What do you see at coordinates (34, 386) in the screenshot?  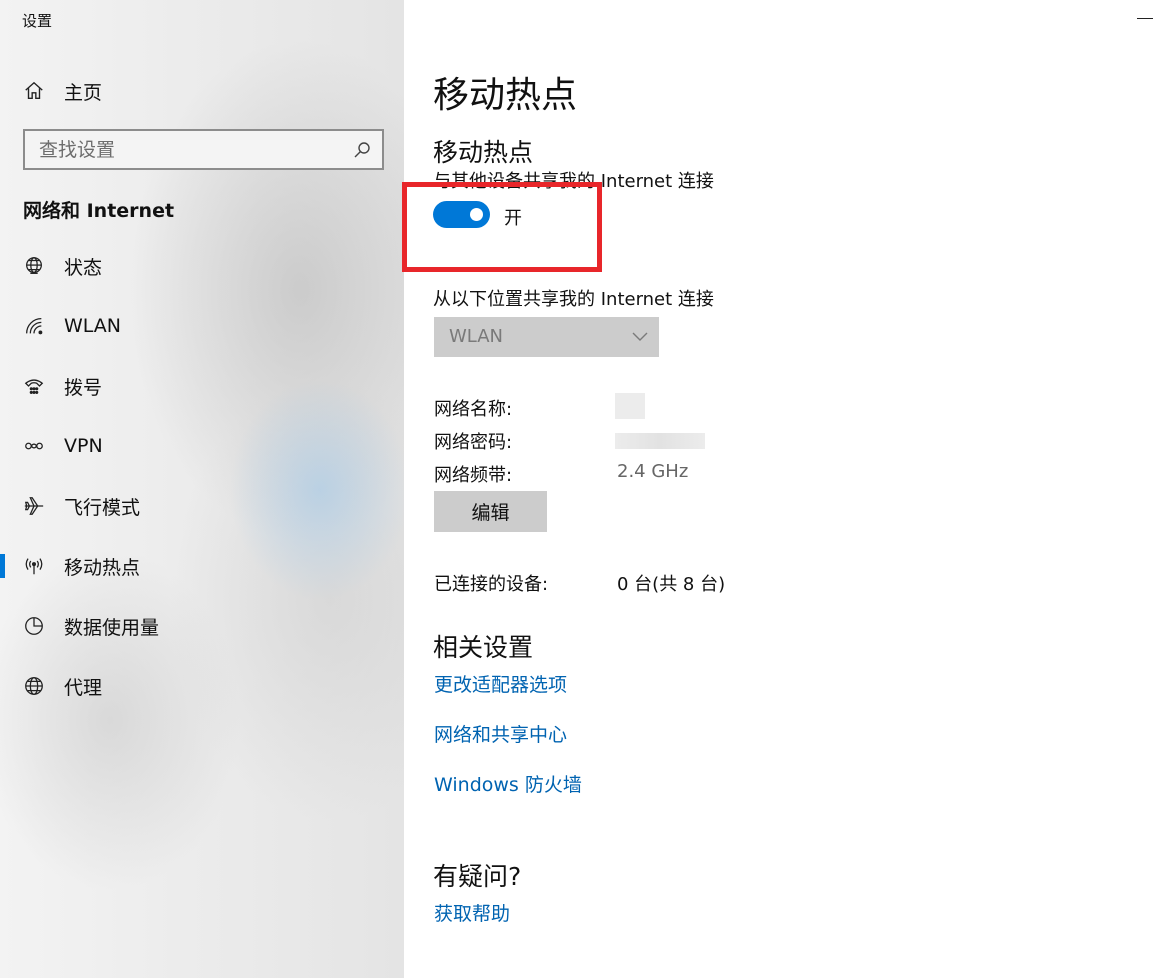 I see `dialup-icon` at bounding box center [34, 386].